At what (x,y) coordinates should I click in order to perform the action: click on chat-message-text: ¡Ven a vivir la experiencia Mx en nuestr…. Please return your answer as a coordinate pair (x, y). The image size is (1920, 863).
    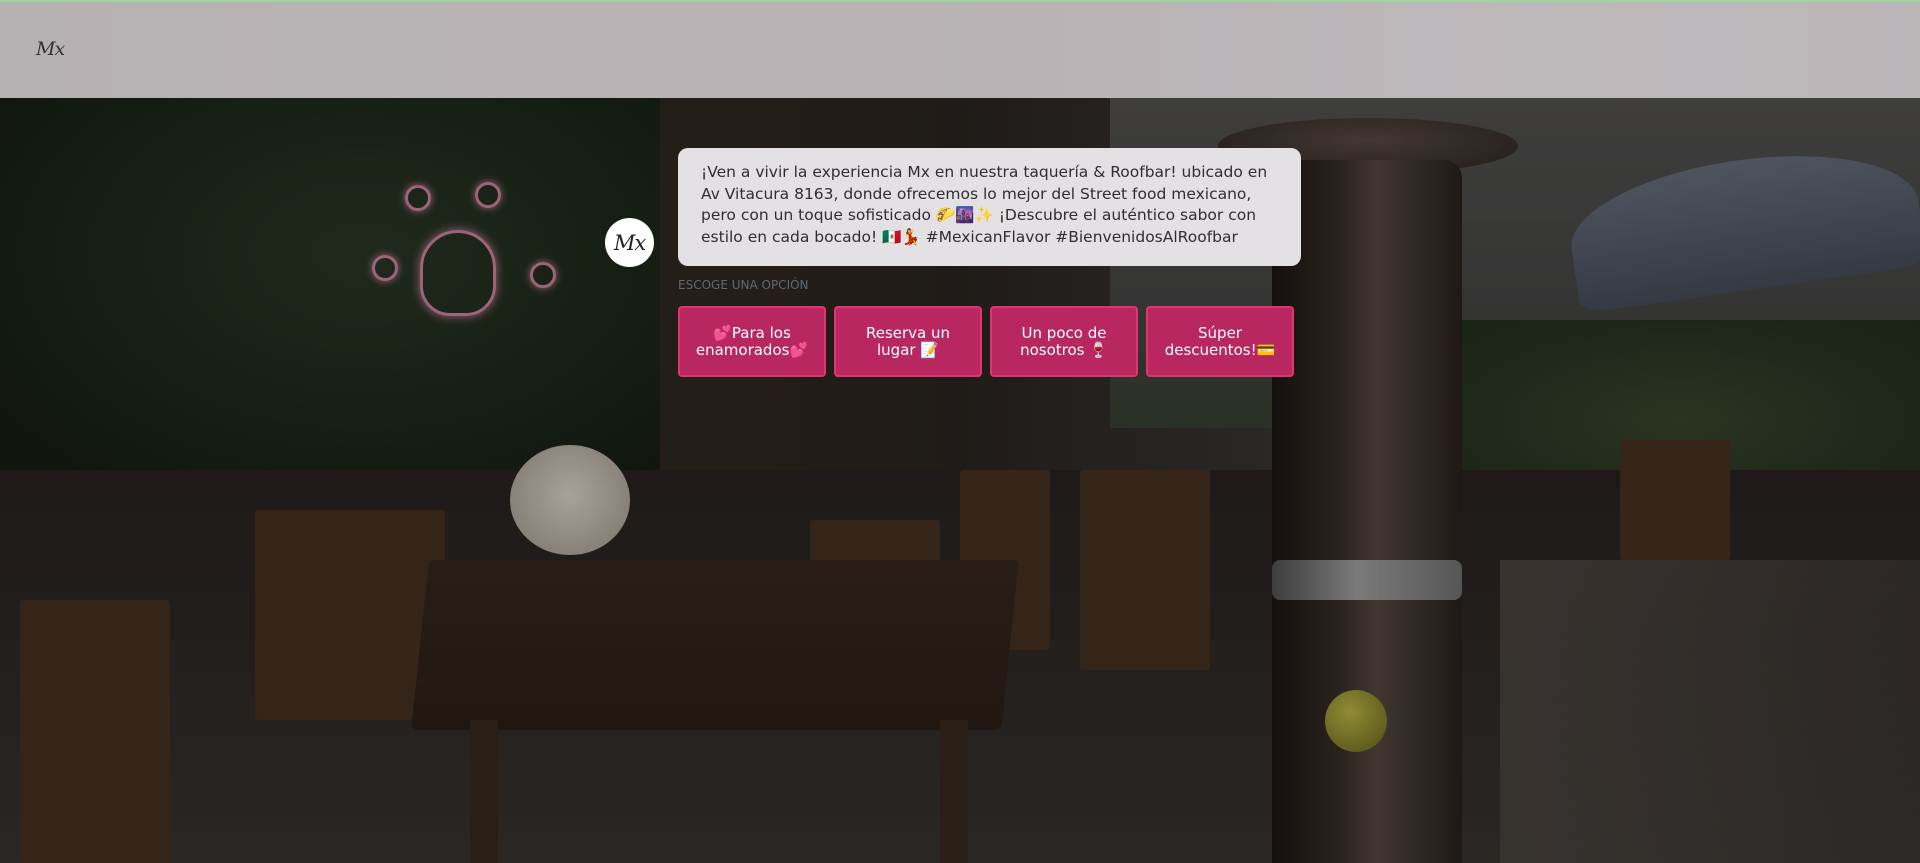
    Looking at the image, I should click on (984, 204).